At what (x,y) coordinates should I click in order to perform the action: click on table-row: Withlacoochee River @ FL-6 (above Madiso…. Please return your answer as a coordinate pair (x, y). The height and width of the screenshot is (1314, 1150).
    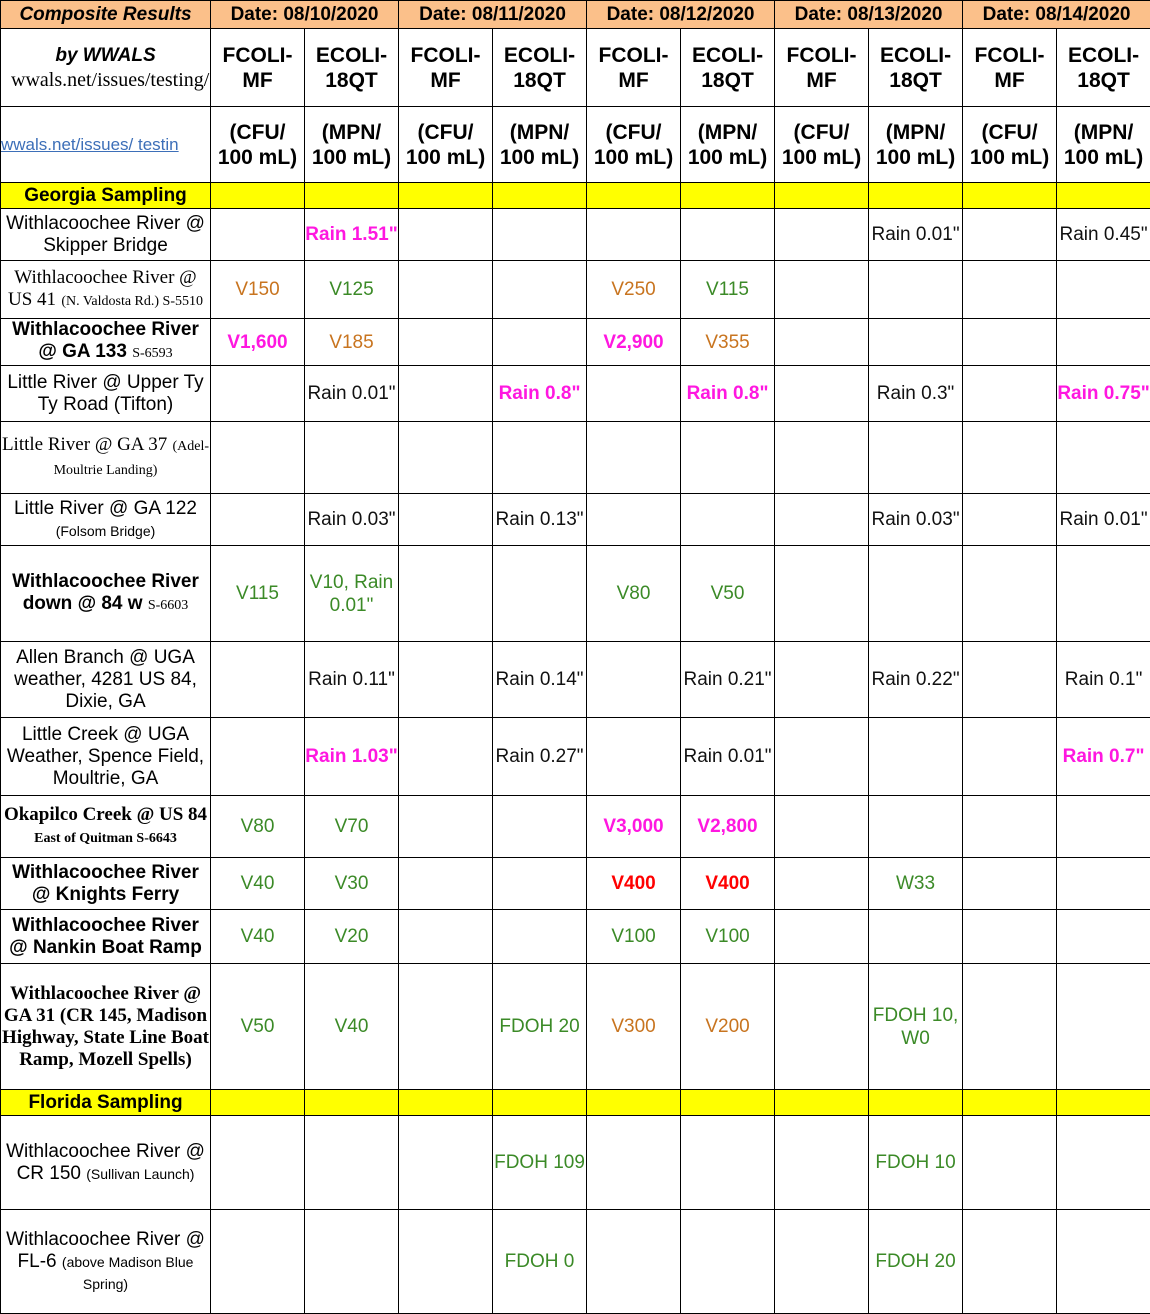
    Looking at the image, I should click on (575, 1262).